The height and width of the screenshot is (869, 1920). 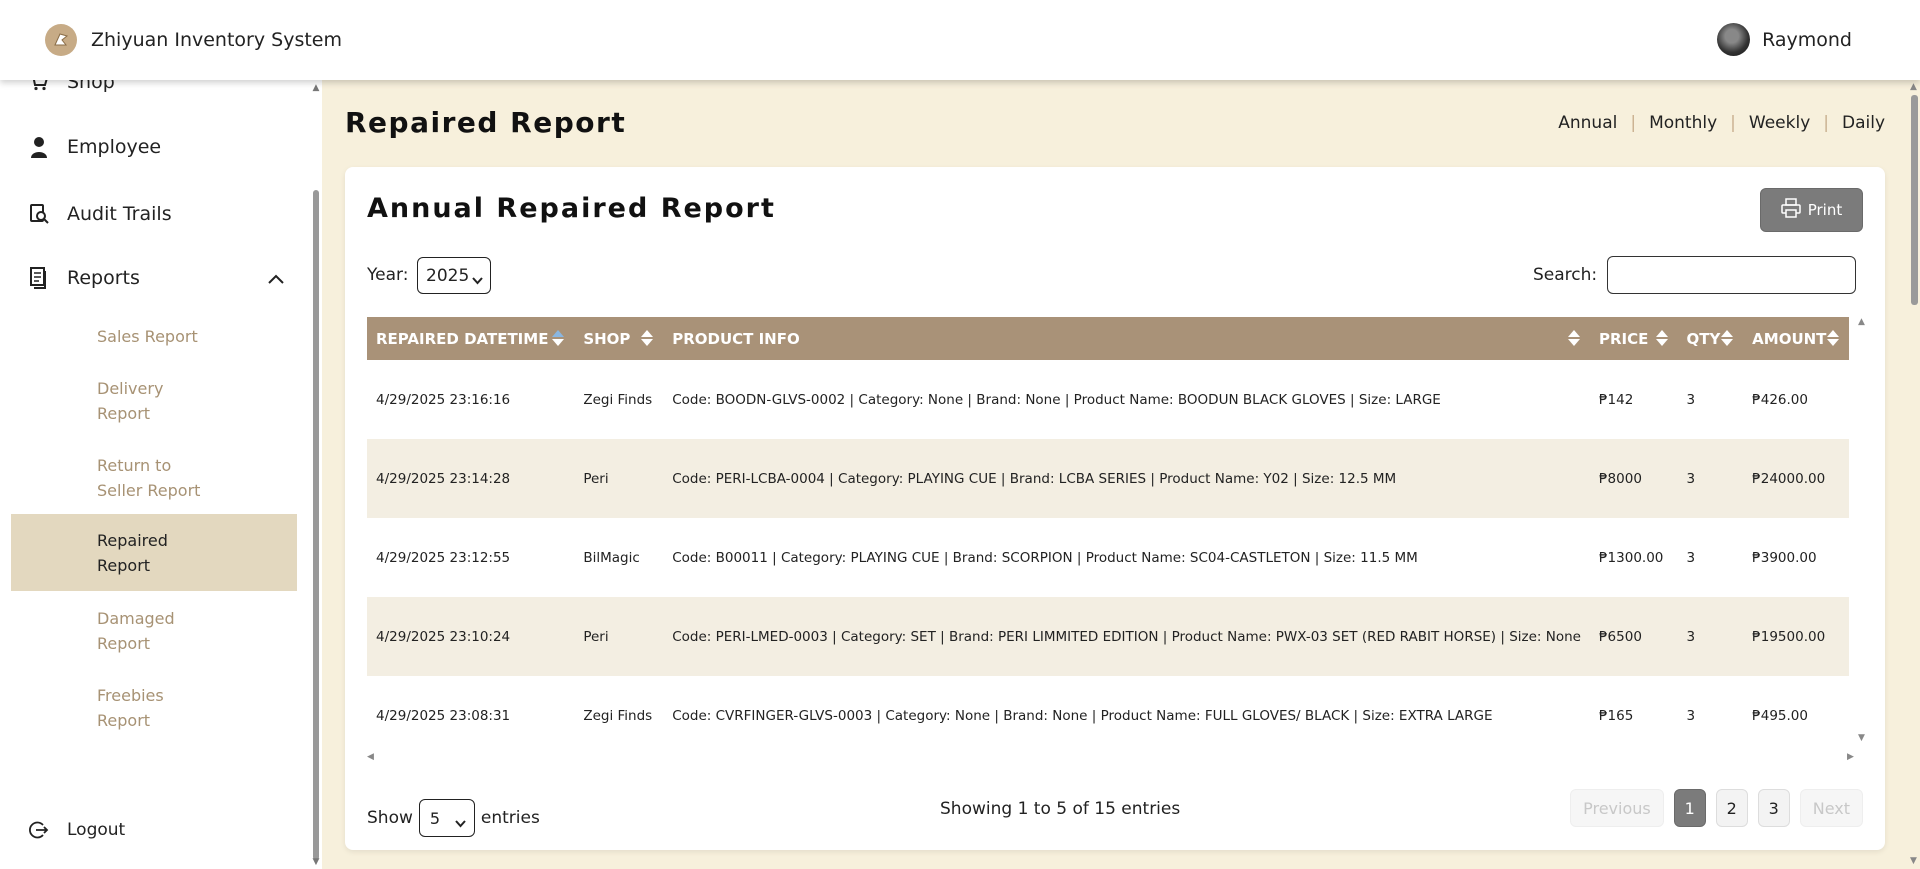 I want to click on entries-label: entries, so click(x=510, y=818).